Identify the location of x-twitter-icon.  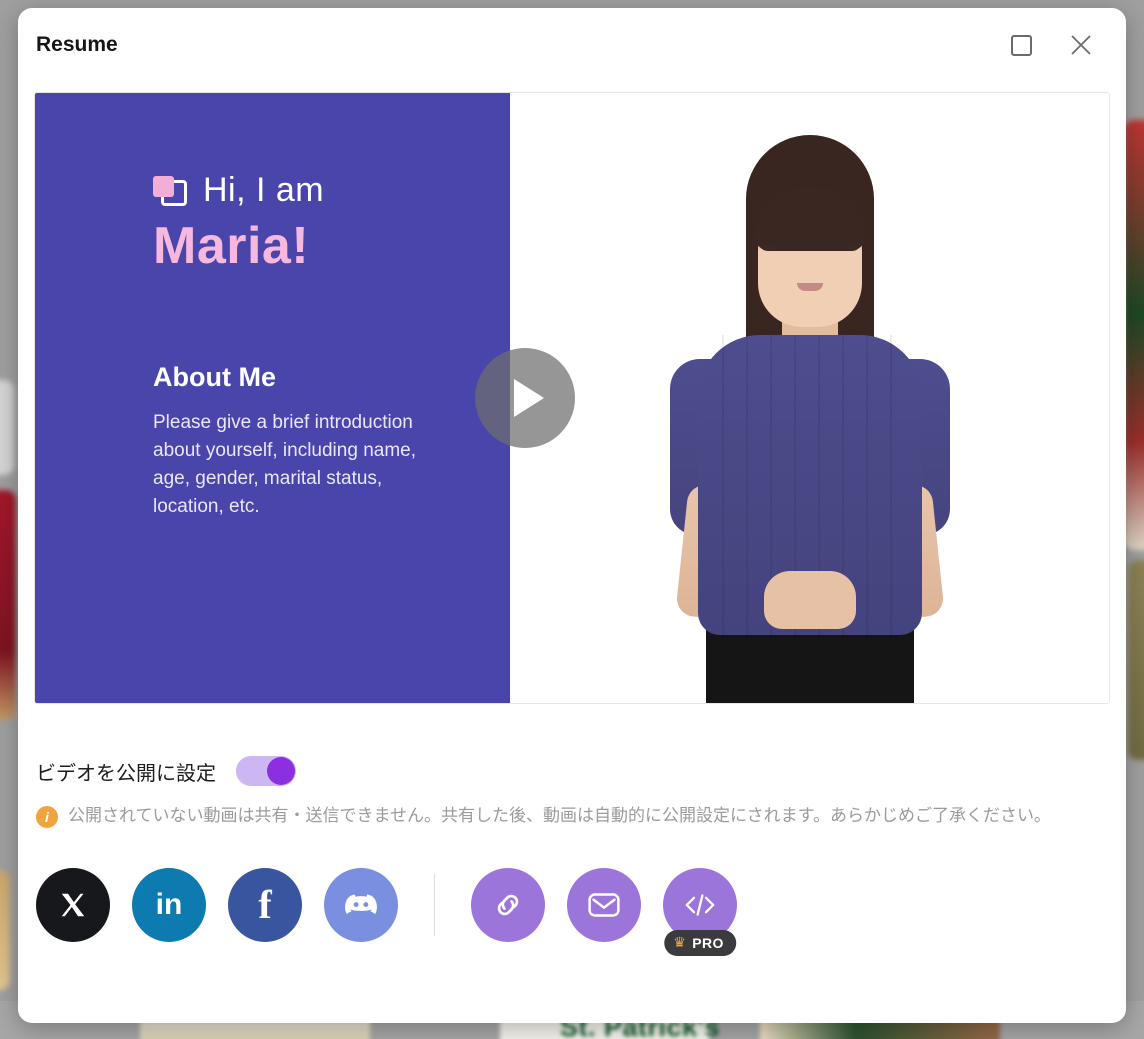
(73, 904).